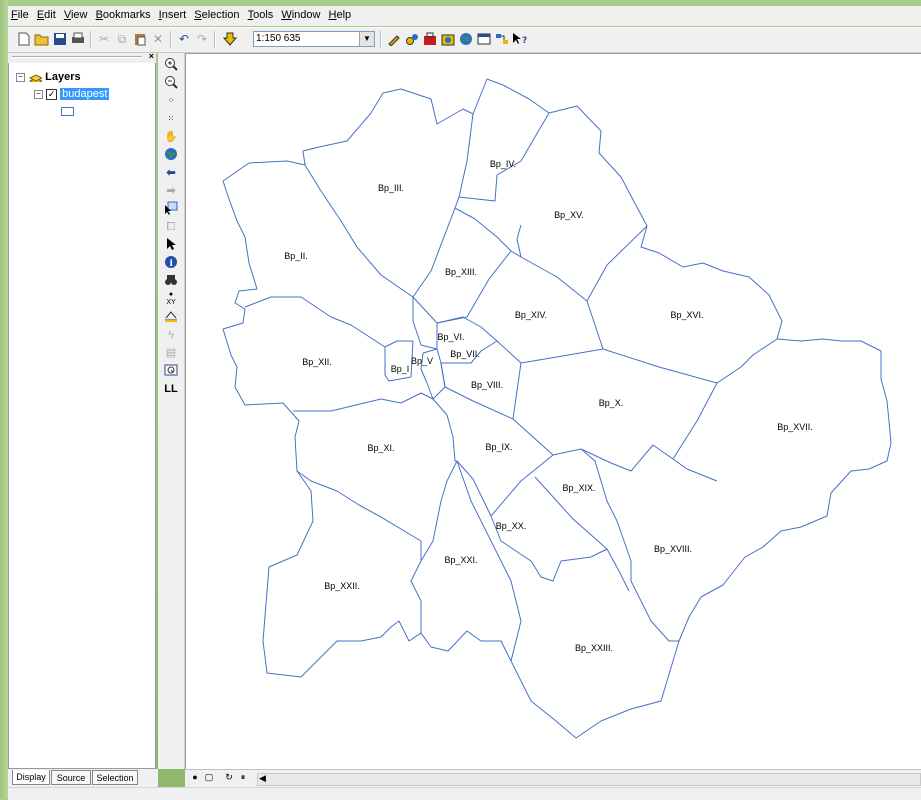 Image resolution: width=921 pixels, height=800 pixels. Describe the element at coordinates (243, 777) in the screenshot. I see `pause-drawing-icon: ⏸` at that location.